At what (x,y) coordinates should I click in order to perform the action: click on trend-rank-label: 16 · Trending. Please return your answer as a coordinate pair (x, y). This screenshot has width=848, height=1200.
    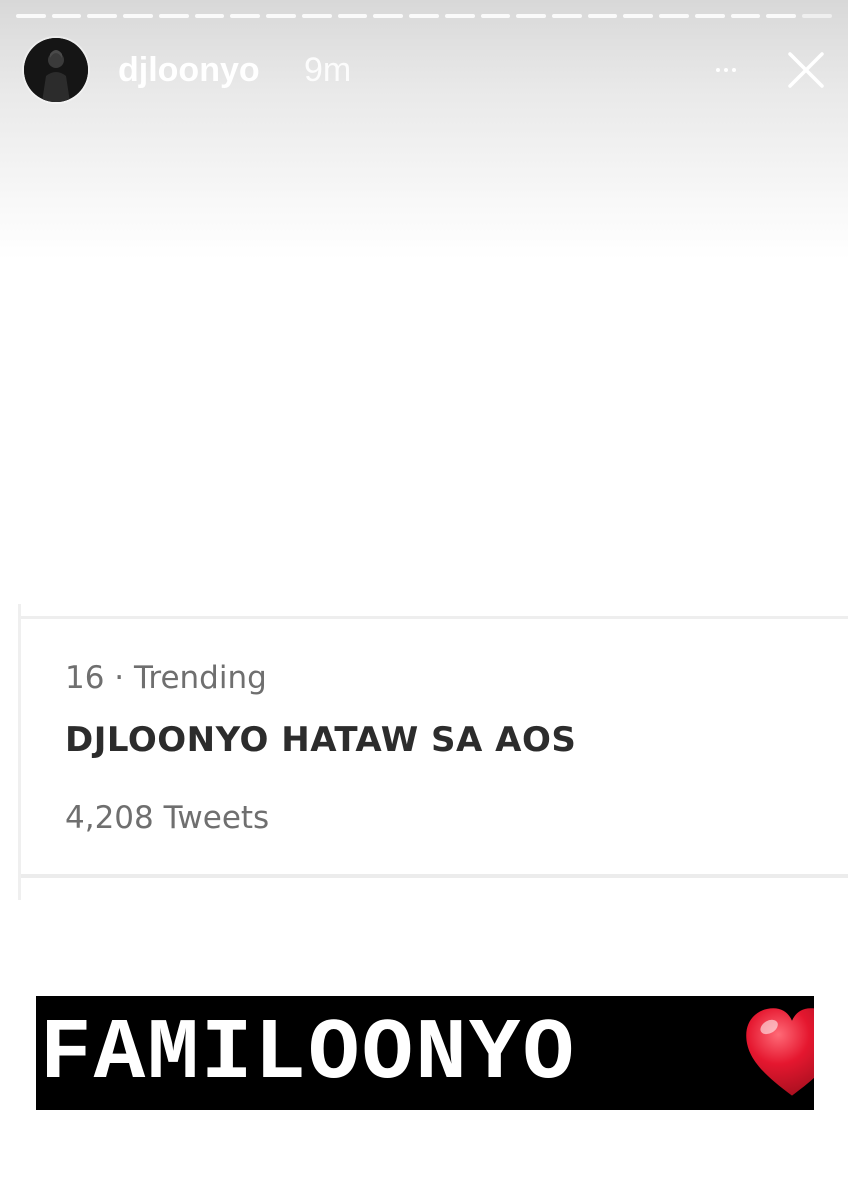
    Looking at the image, I should click on (166, 678).